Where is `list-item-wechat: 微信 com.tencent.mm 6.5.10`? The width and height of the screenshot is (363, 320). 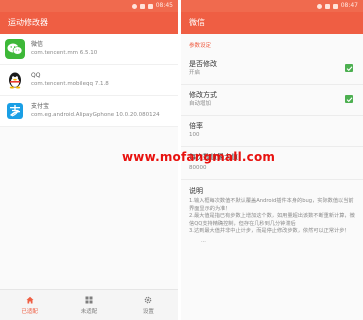
list-item-wechat: 微信 com.tencent.mm 6.5.10 is located at coordinates (89, 49).